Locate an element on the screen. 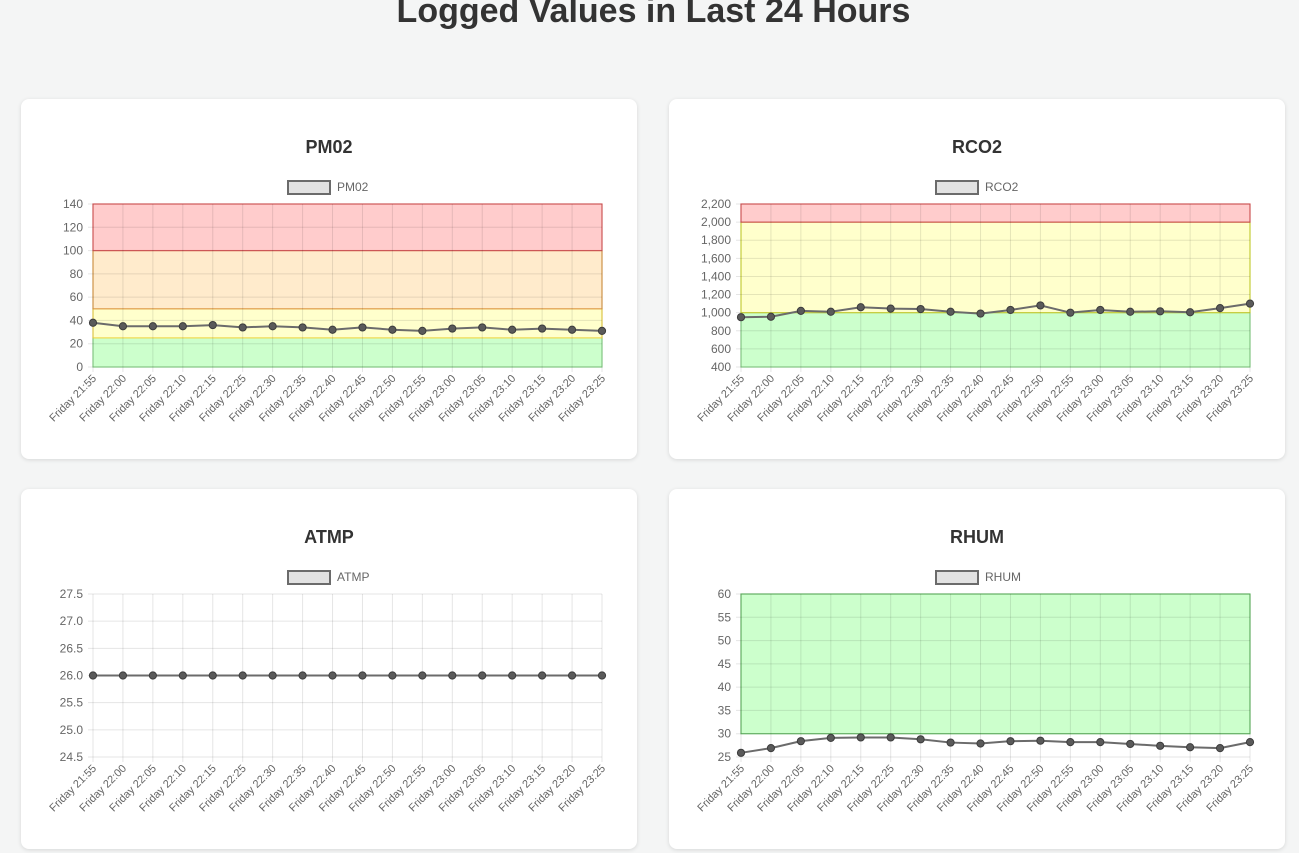 The width and height of the screenshot is (1299, 853). rco2-ytick-label: 2,000 is located at coordinates (716, 222).